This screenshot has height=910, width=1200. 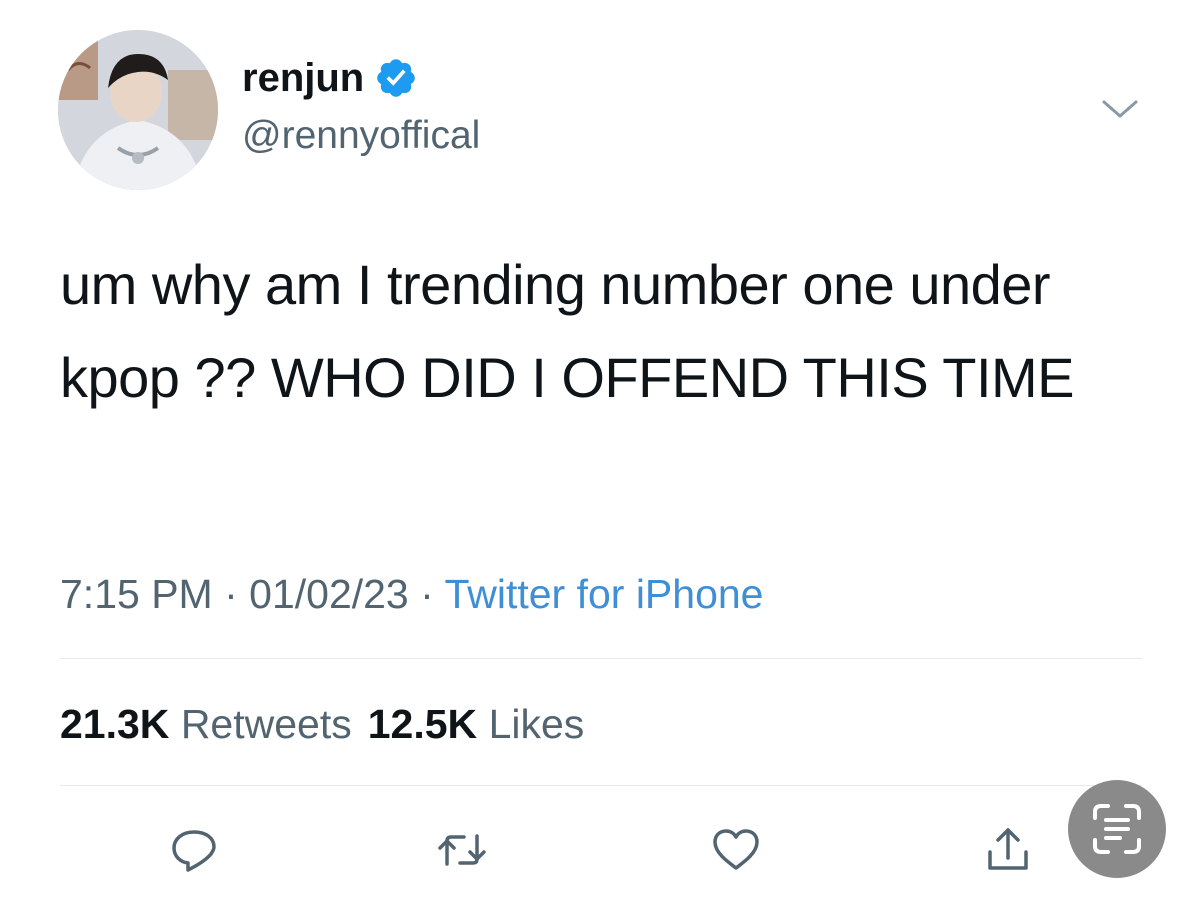 I want to click on author-display-name: renjun, so click(x=303, y=78).